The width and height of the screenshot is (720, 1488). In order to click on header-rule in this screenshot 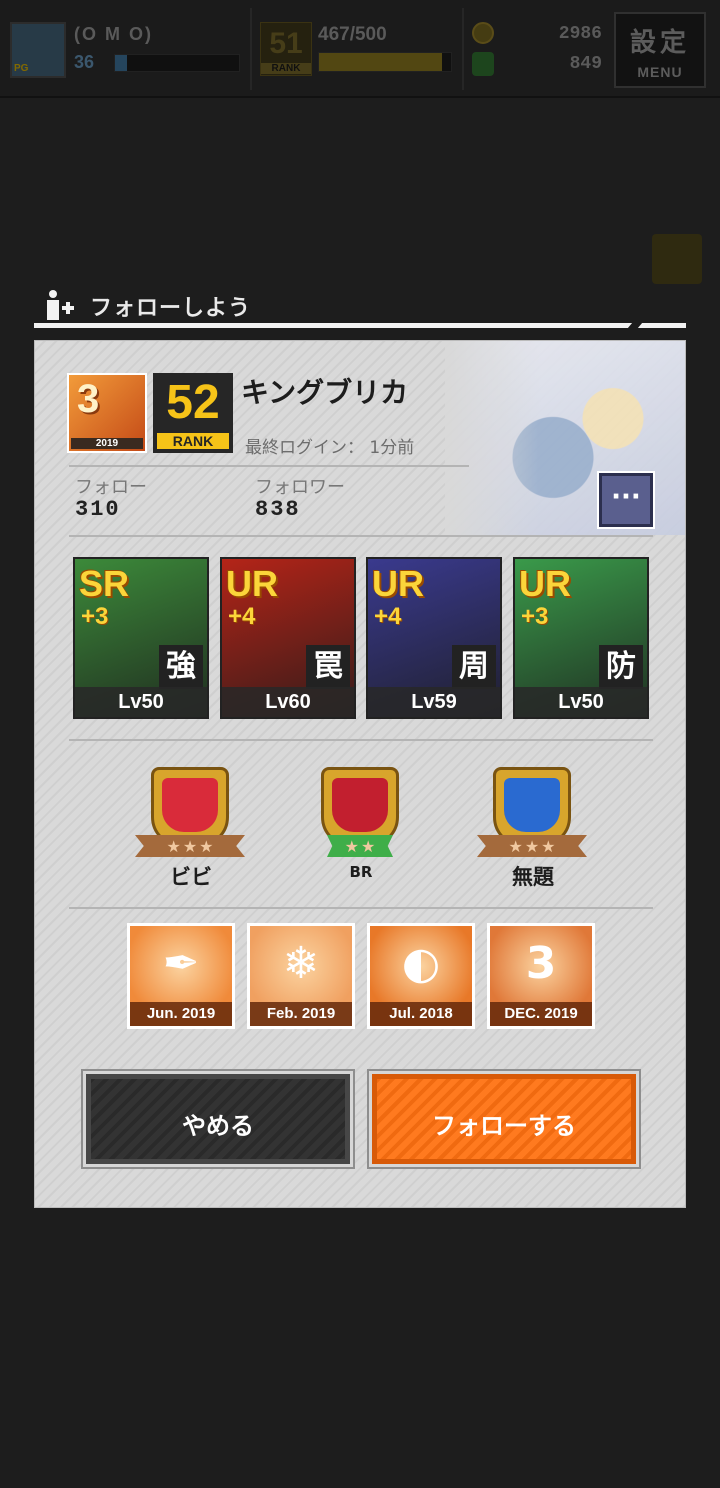, I will do `click(360, 325)`.